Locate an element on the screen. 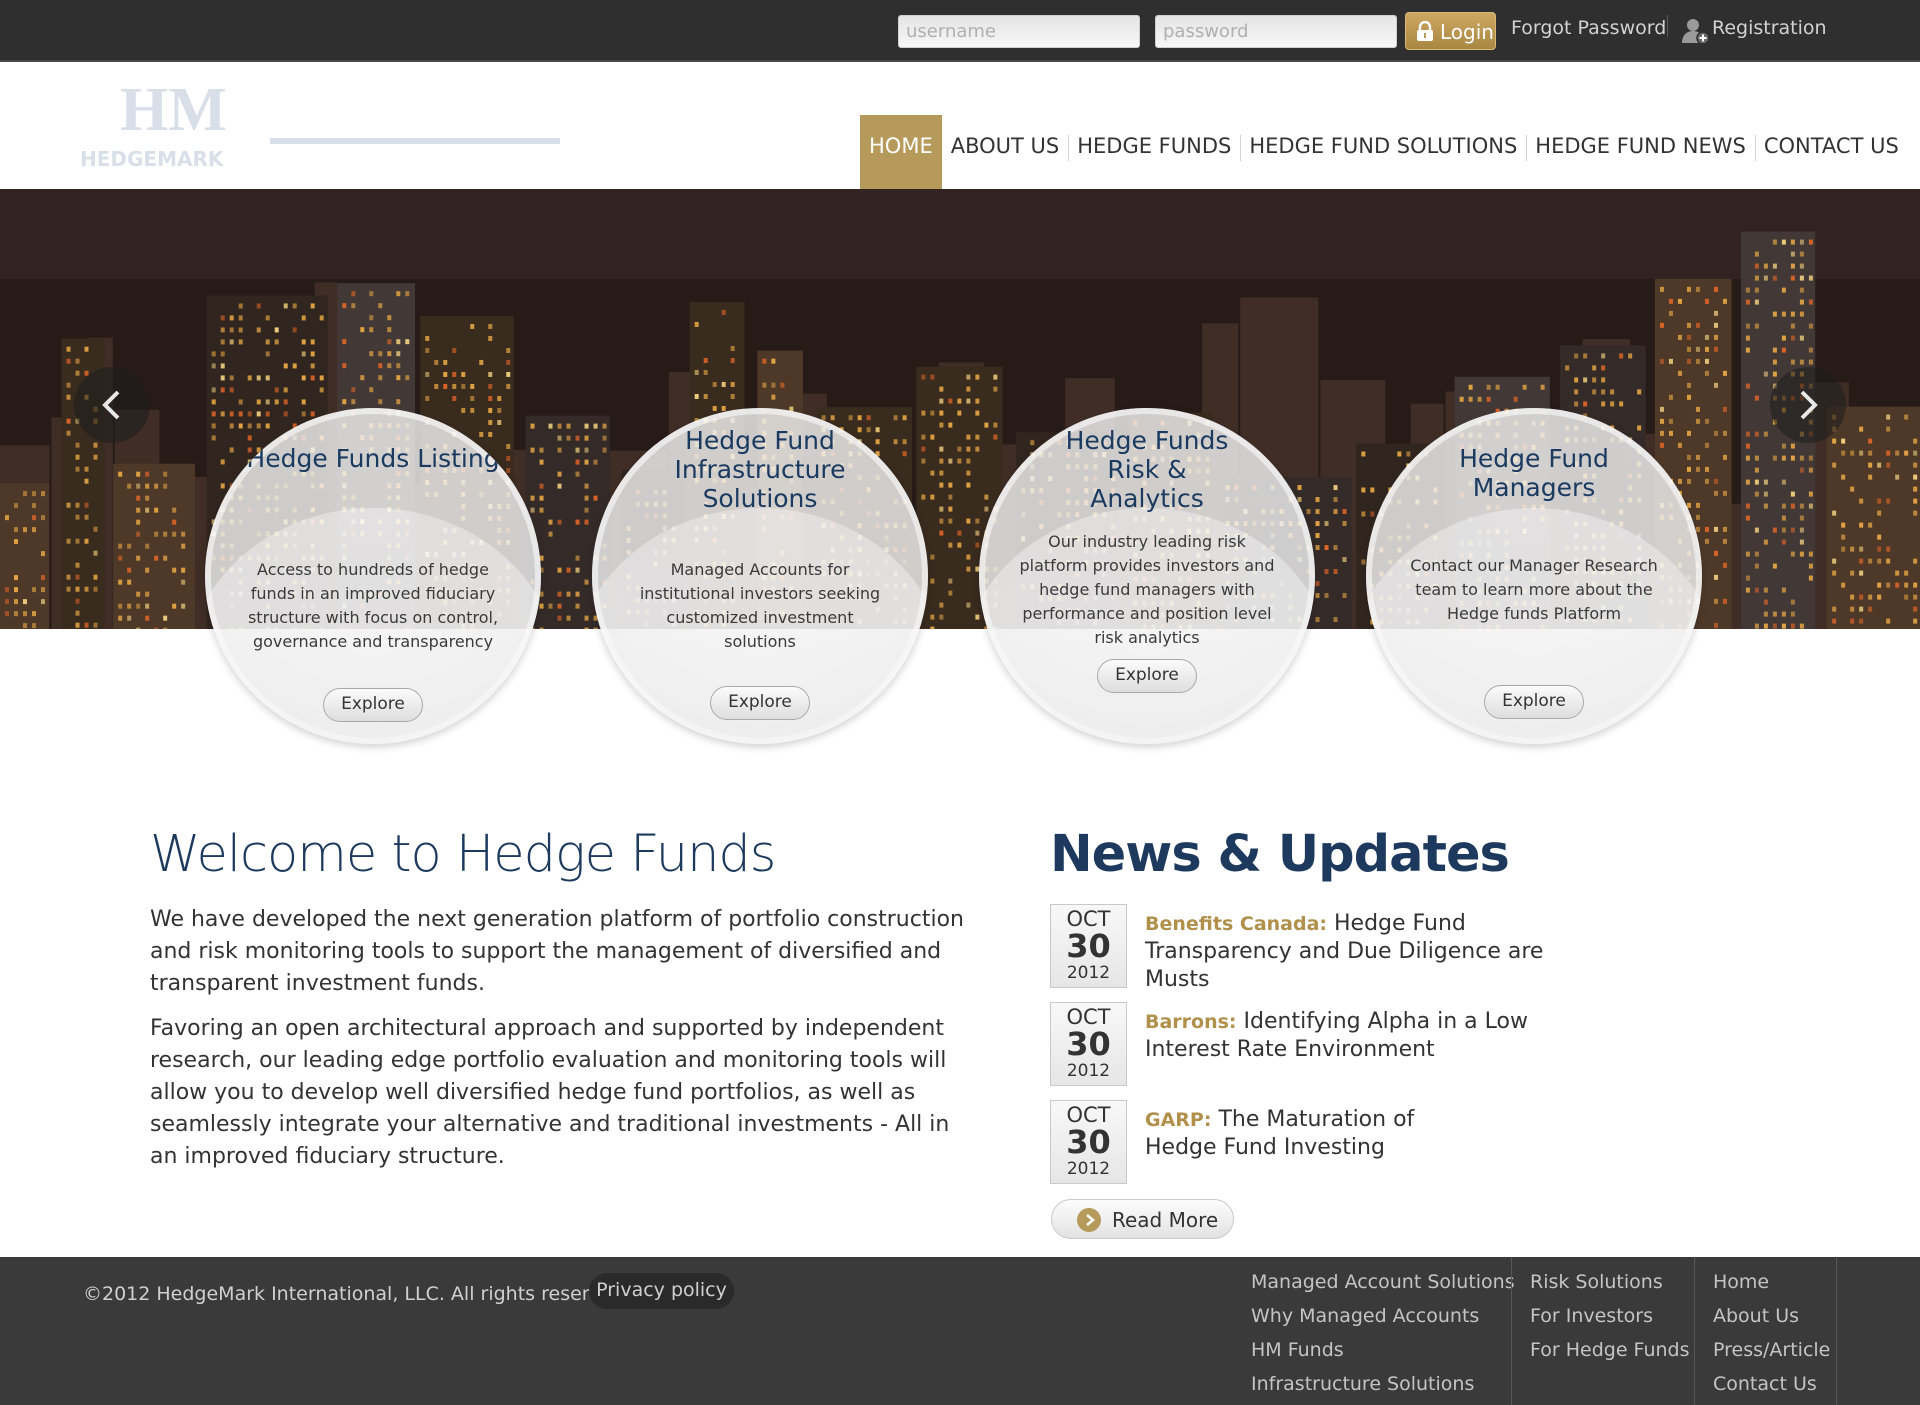 This screenshot has width=1920, height=1405. top-bar: Login Forgot Password Registration is located at coordinates (960, 31).